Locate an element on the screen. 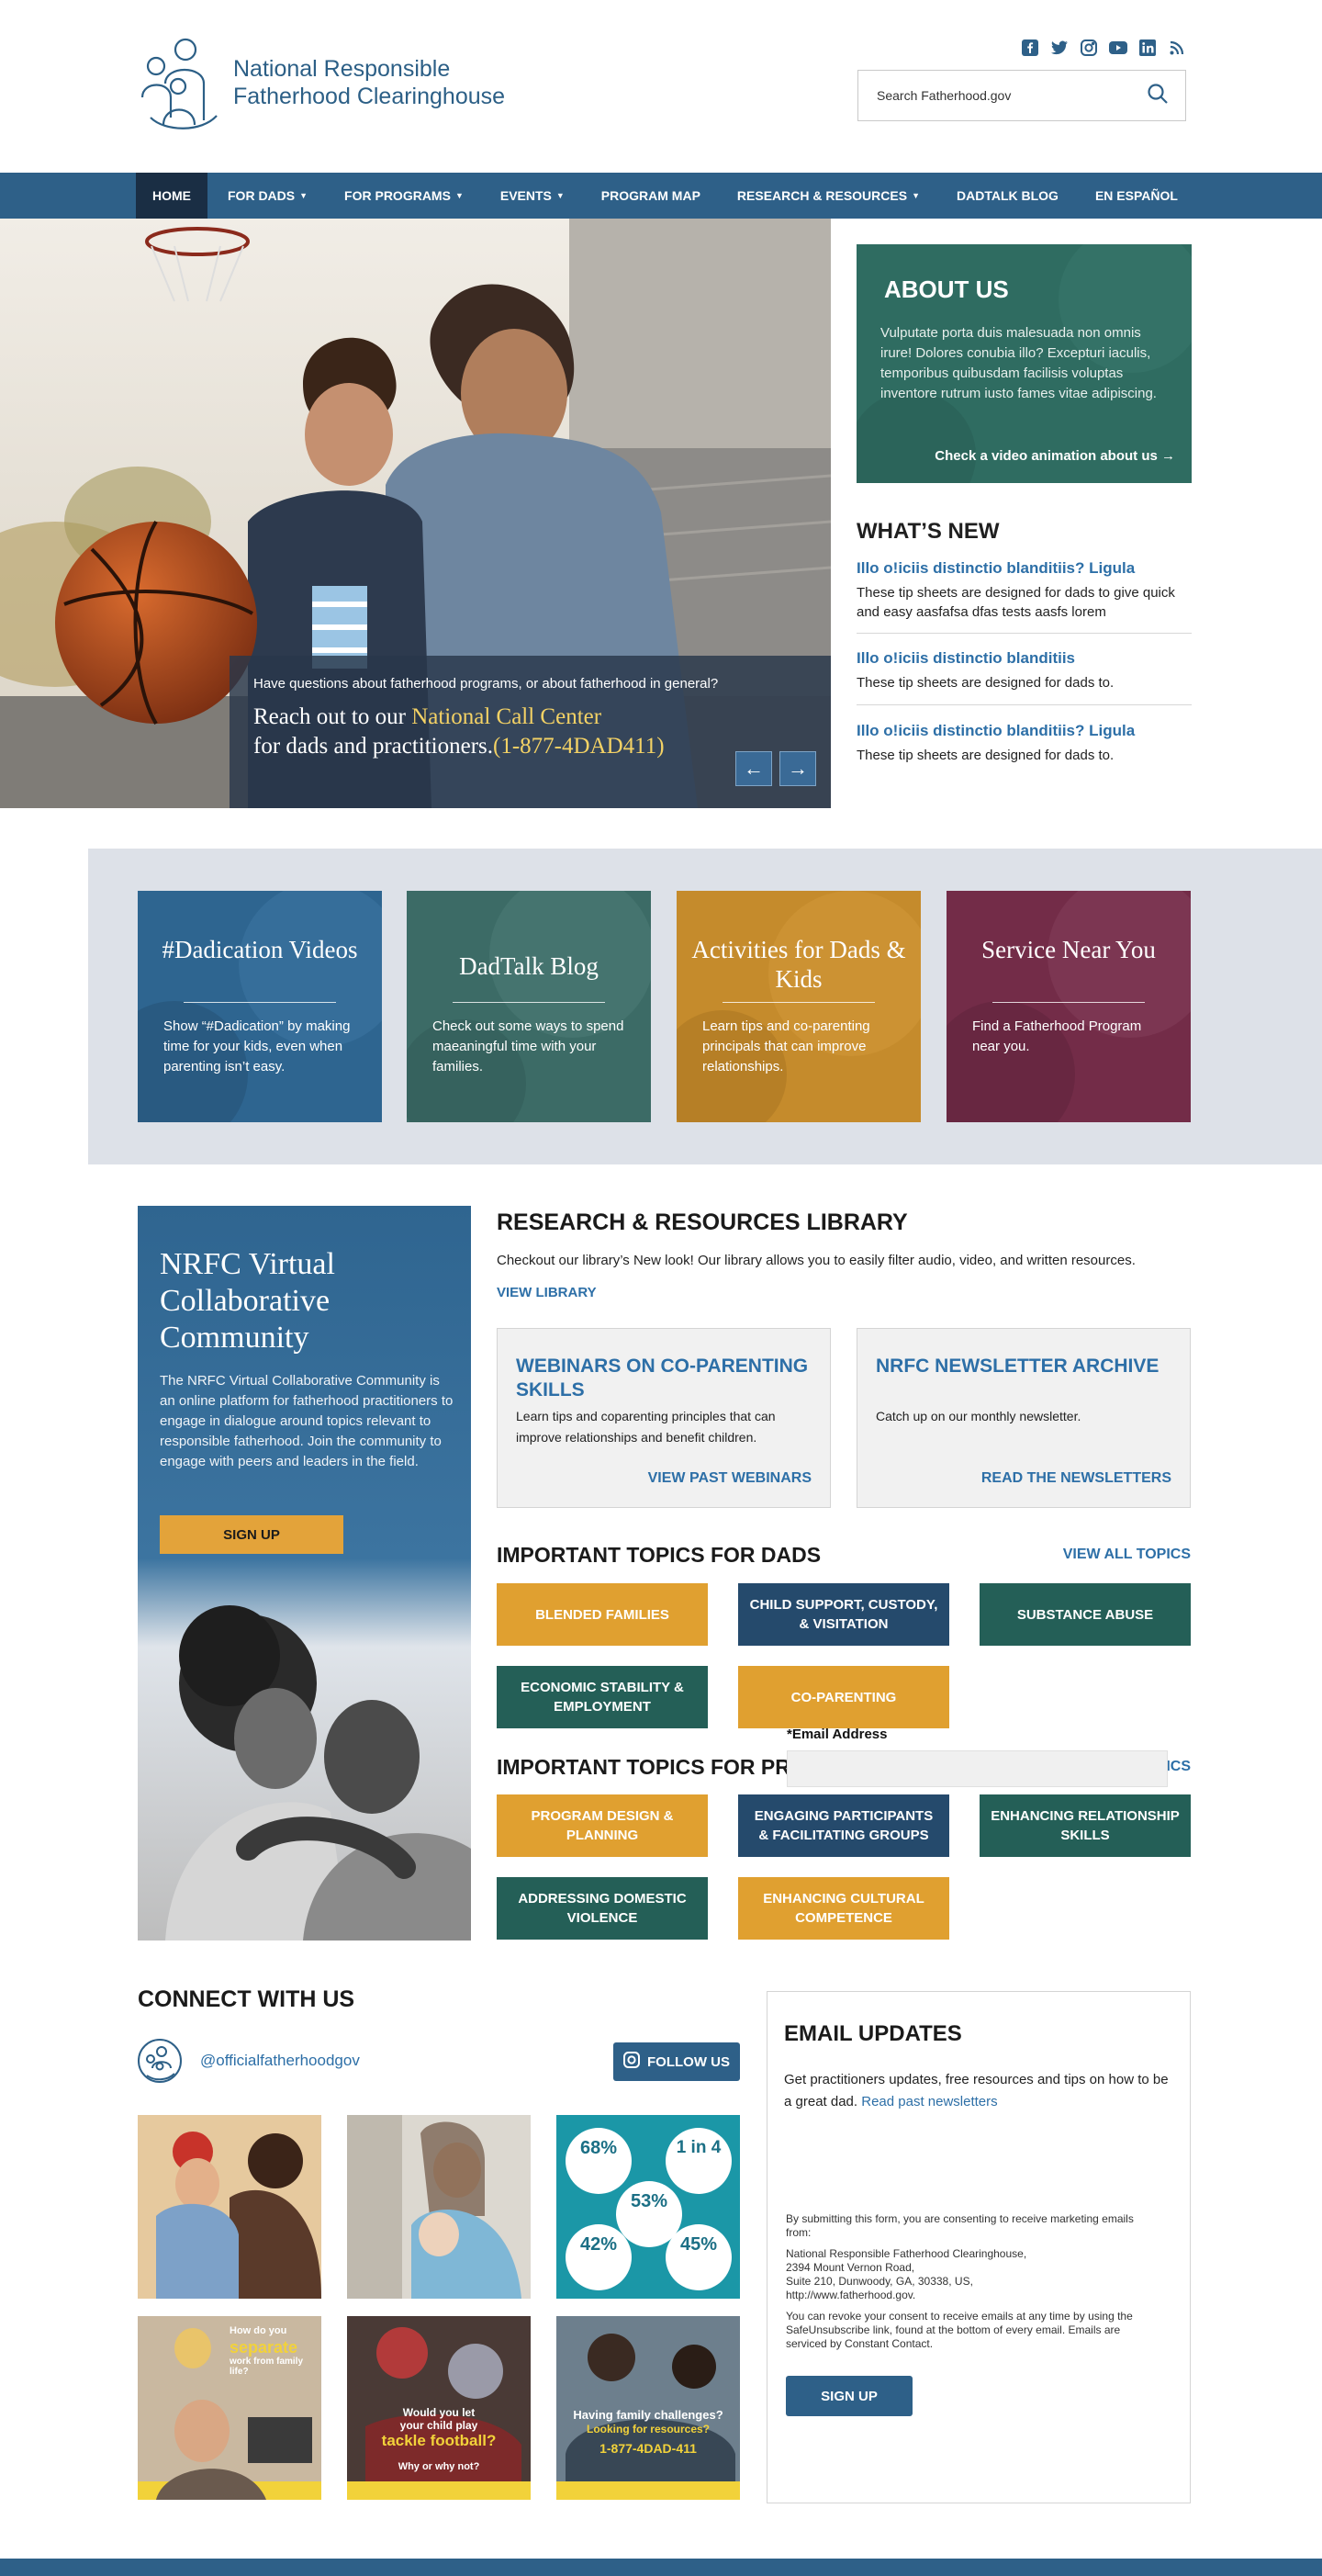 This screenshot has width=1322, height=2576. nav-item-dadtalk-blog: DADTALK BLOG is located at coordinates (1007, 196).